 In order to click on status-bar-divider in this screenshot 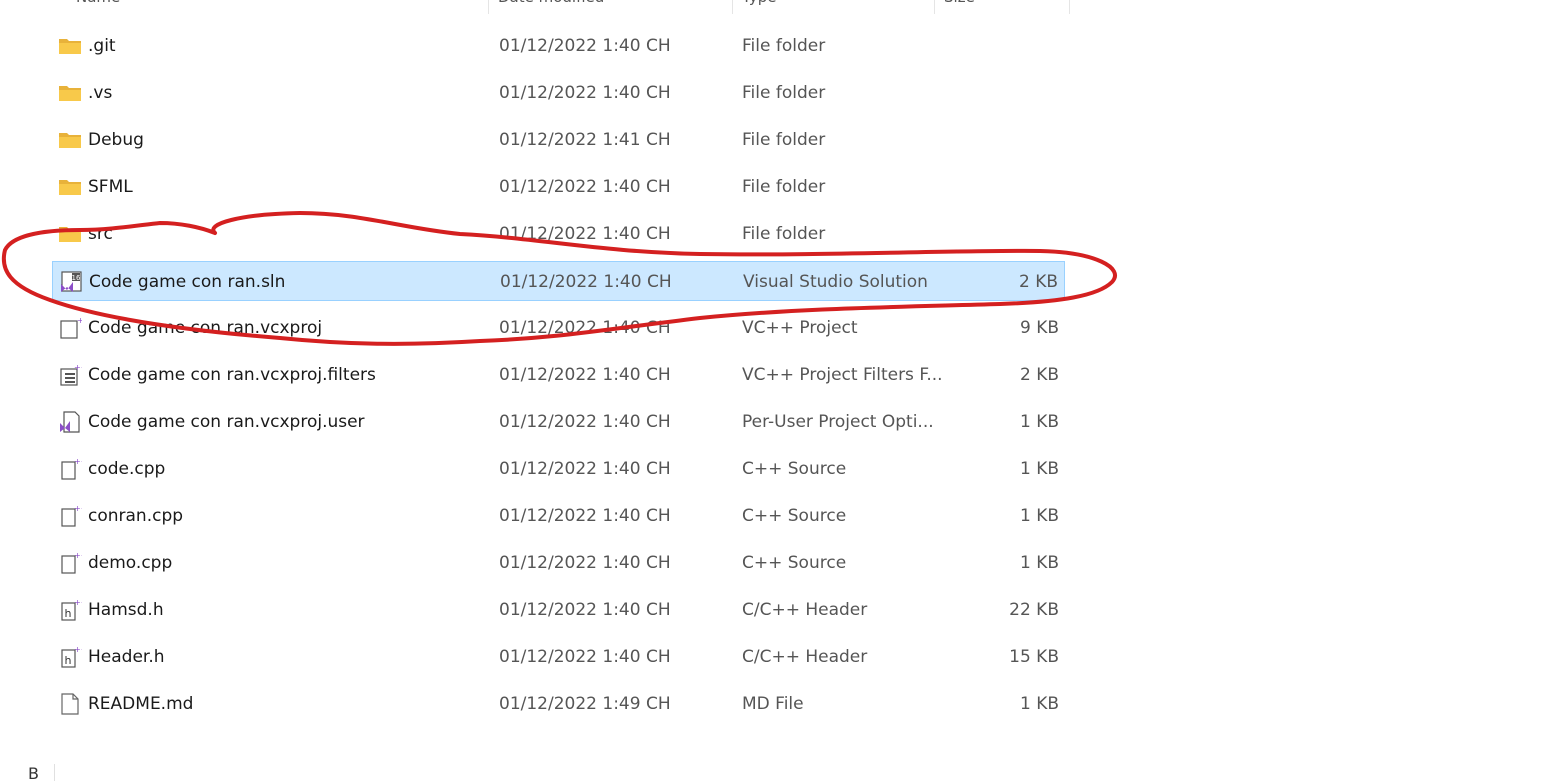, I will do `click(54, 772)`.